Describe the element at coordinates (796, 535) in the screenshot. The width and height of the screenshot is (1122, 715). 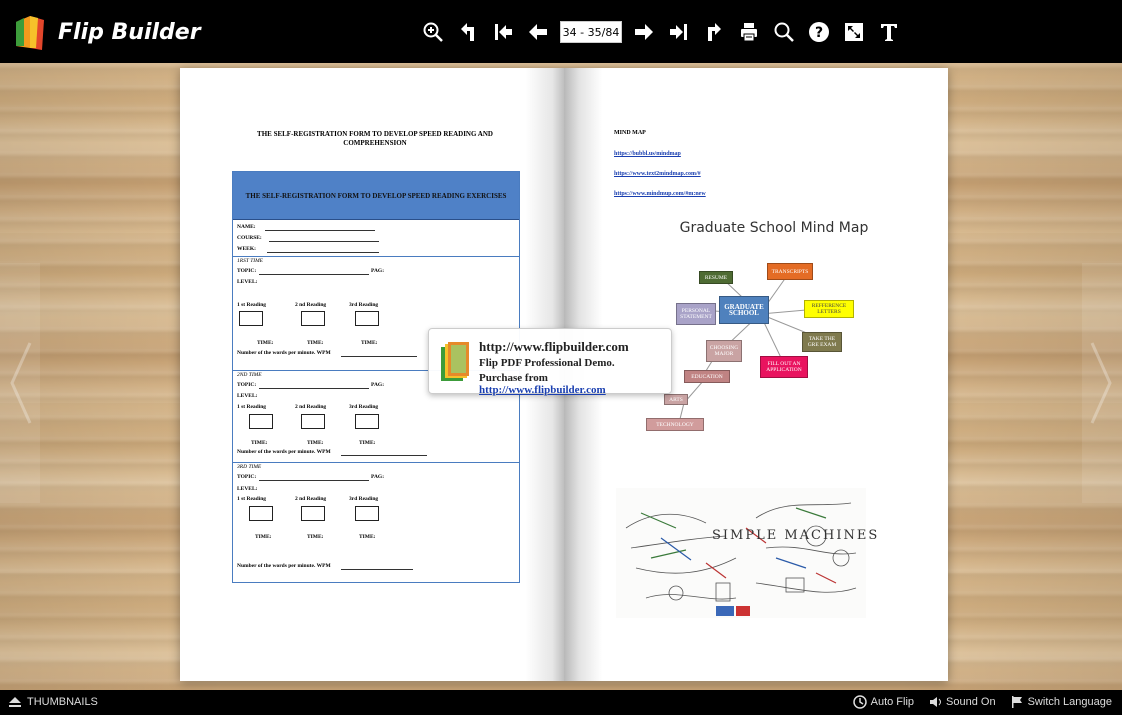
I see `sketch-label: SIMPLE MACHINES` at that location.